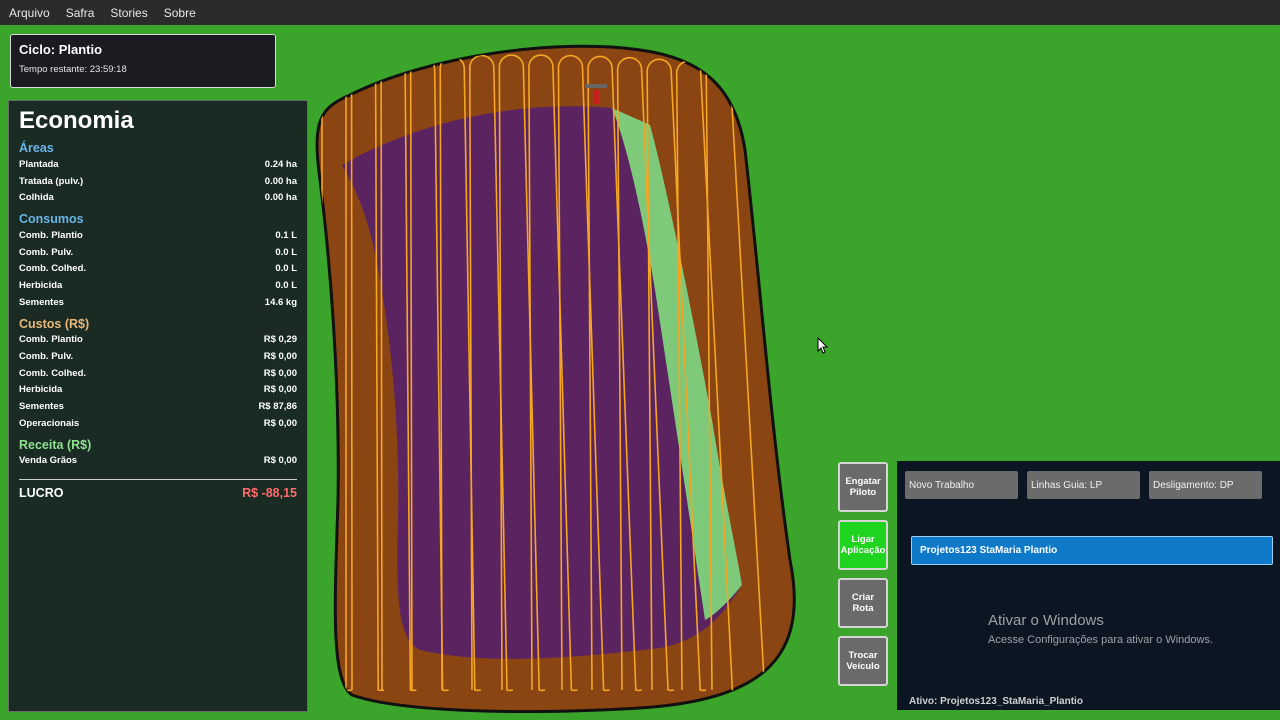  Describe the element at coordinates (158, 285) in the screenshot. I see `economy-row: Herbicida 0.0 L` at that location.